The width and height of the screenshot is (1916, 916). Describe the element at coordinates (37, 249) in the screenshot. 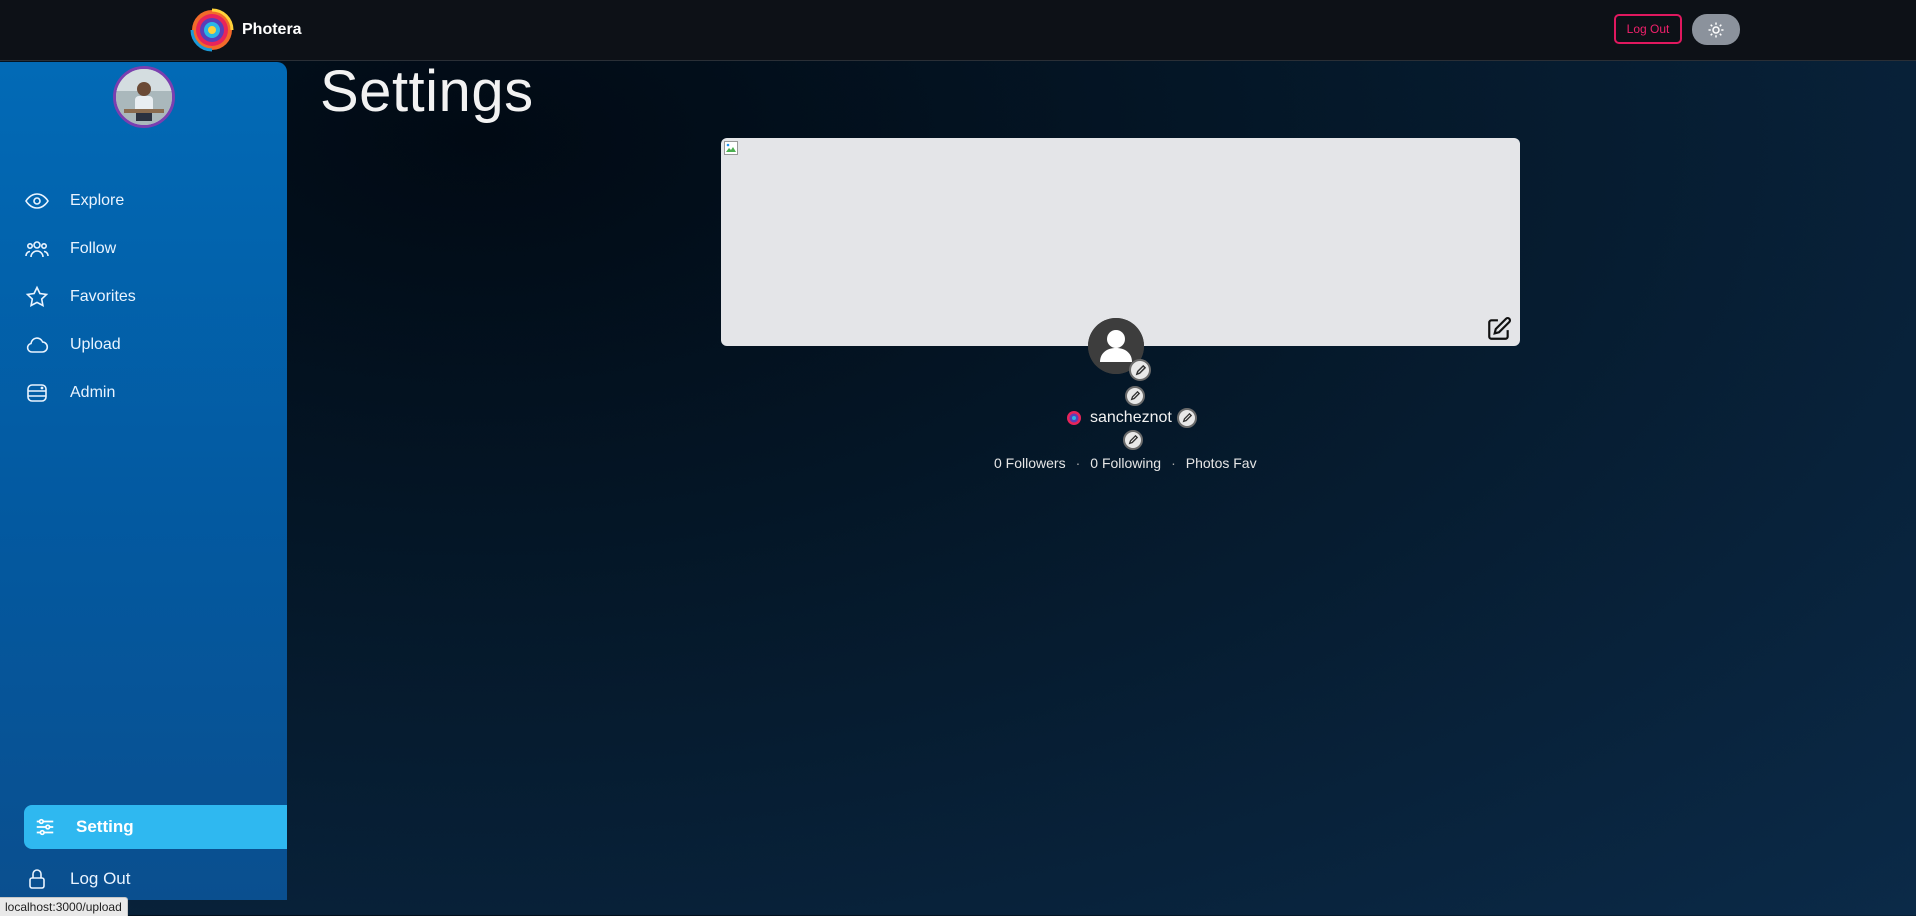

I see `users-icon` at that location.